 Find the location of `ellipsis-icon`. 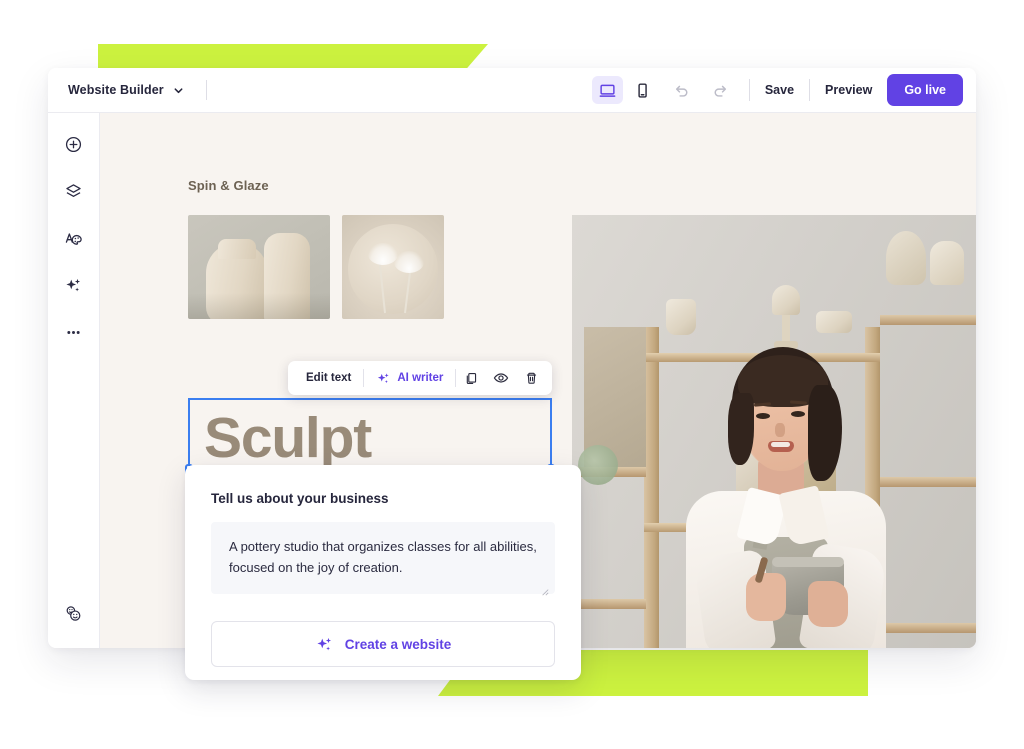

ellipsis-icon is located at coordinates (73, 332).